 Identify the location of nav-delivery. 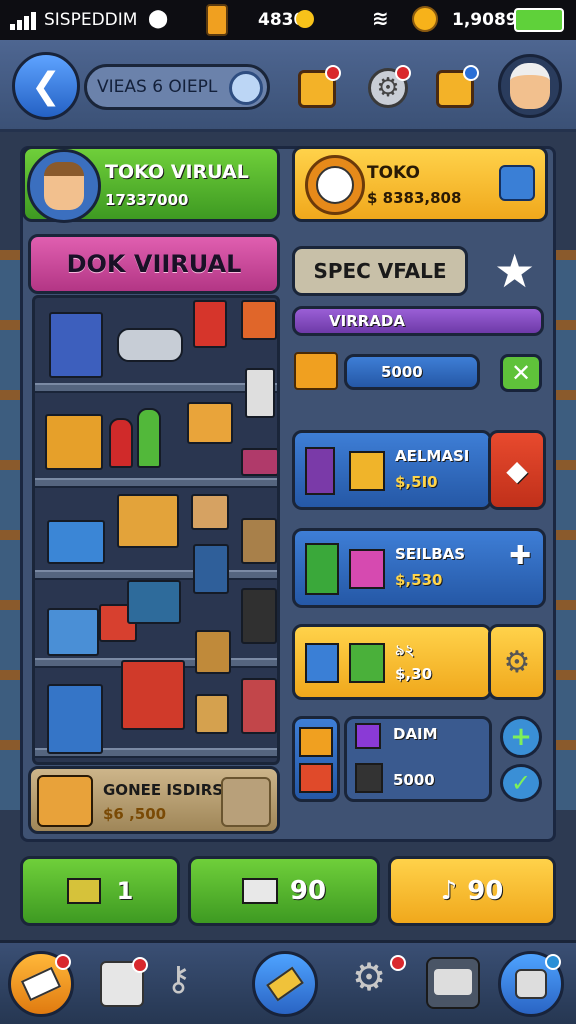
(453, 983).